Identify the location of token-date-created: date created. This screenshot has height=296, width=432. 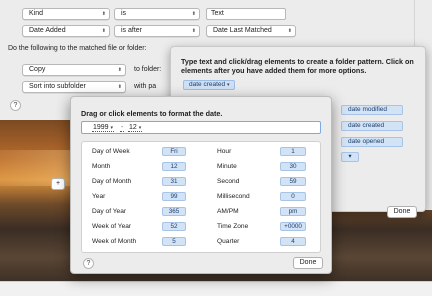
(372, 126).